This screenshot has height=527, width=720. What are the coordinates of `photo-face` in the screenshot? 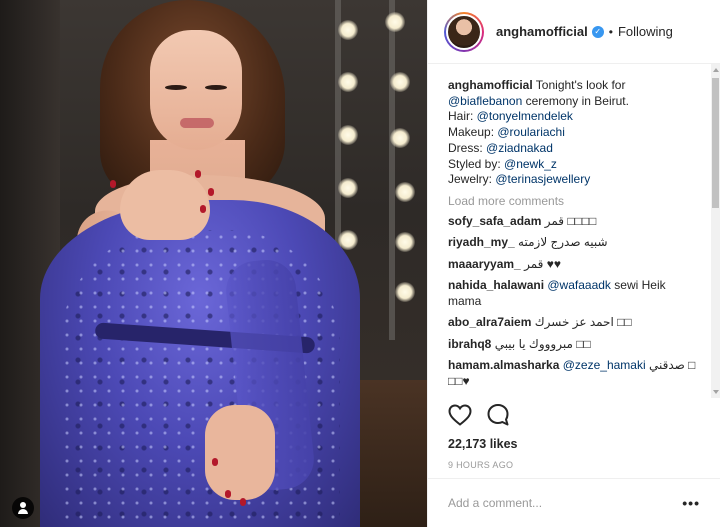 It's located at (196, 90).